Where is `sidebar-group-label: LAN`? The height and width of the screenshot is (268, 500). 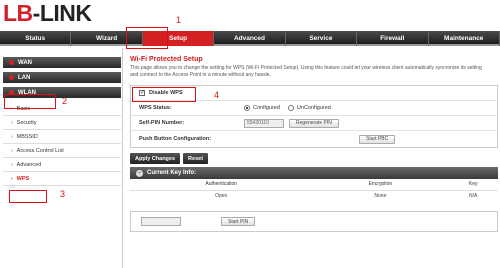
sidebar-group-label: LAN is located at coordinates (24, 77).